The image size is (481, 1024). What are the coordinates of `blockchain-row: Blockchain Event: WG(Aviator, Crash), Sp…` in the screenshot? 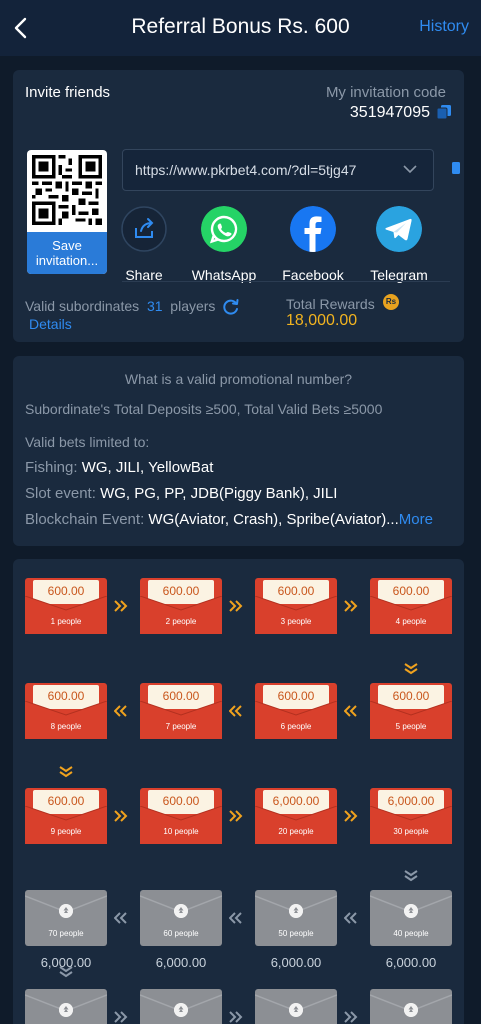 It's located at (229, 519).